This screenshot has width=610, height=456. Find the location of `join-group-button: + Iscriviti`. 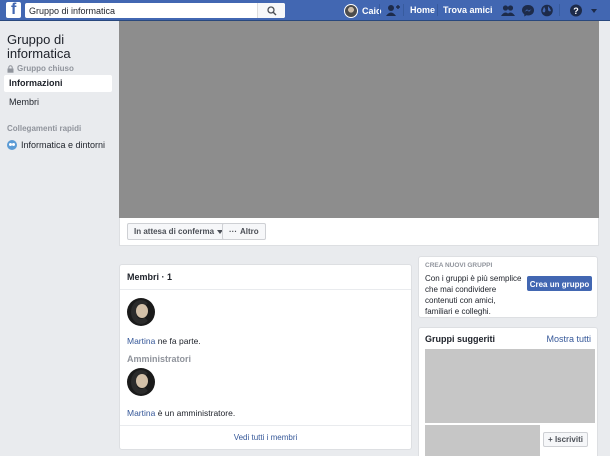

join-group-button: + Iscriviti is located at coordinates (565, 439).